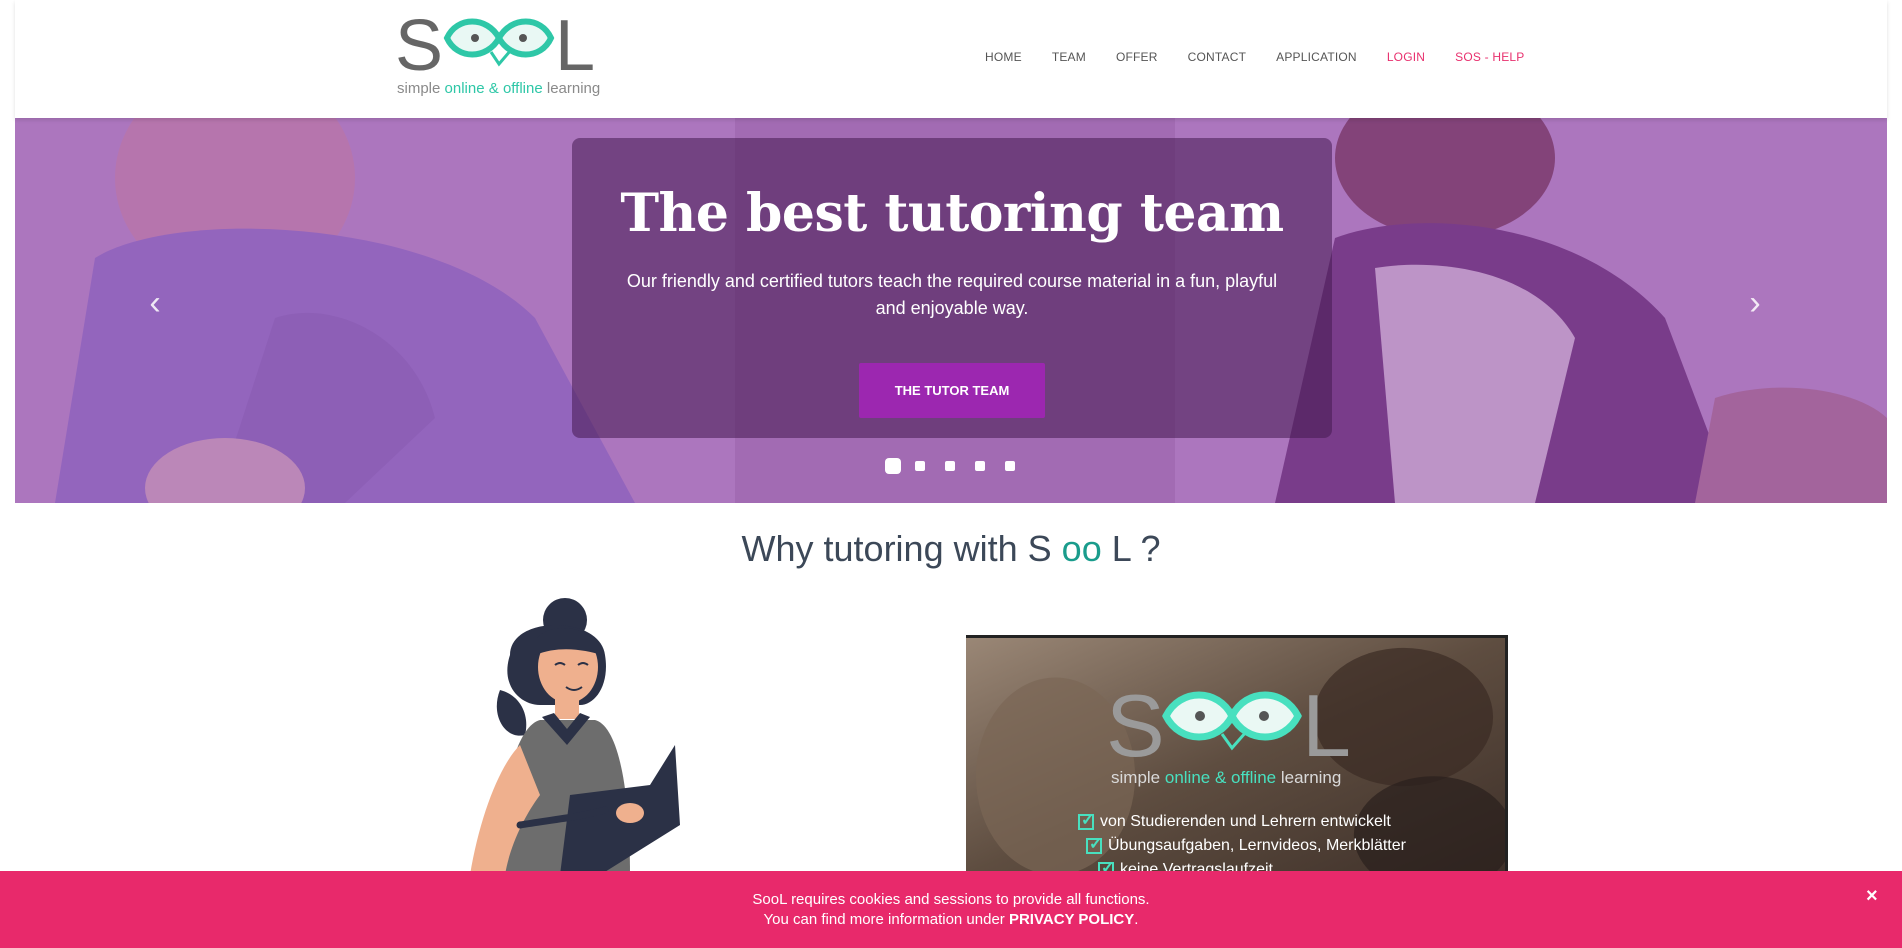 The width and height of the screenshot is (1902, 948). I want to click on nav-sos-help: SOS - HELP, so click(1489, 57).